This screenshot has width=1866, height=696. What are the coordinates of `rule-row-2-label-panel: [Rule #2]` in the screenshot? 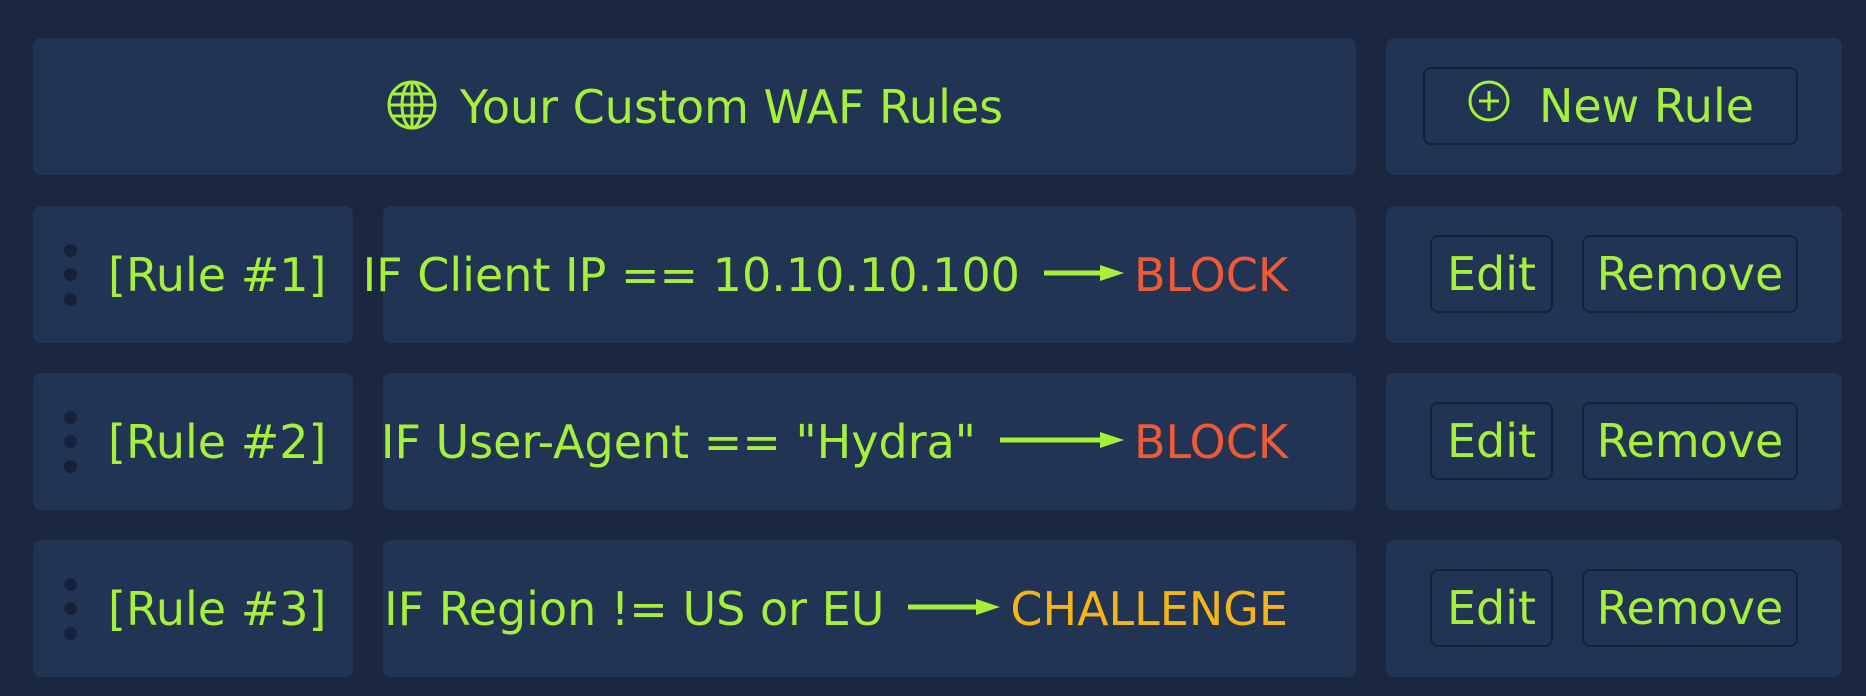 It's located at (193, 441).